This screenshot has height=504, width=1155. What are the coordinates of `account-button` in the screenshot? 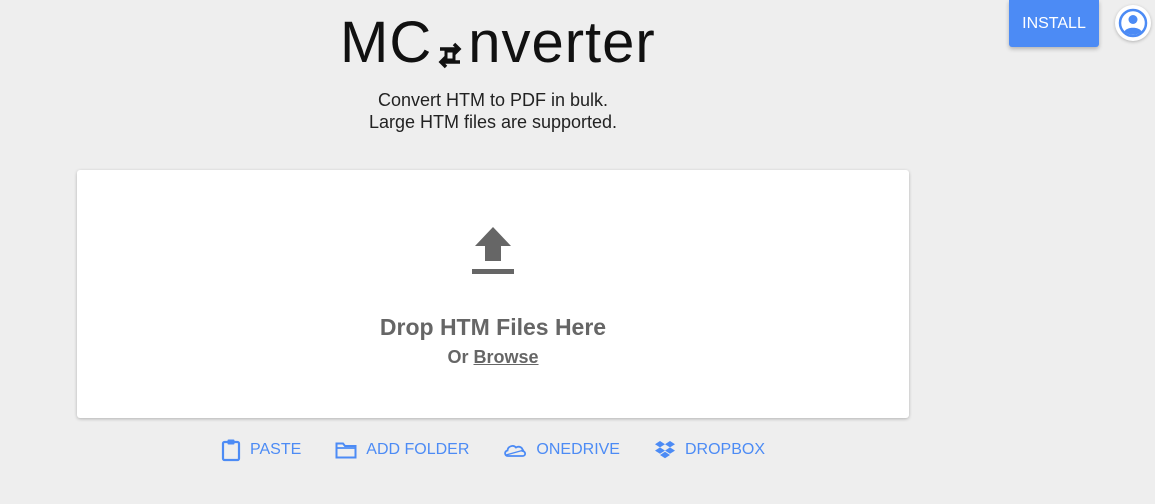 It's located at (1133, 23).